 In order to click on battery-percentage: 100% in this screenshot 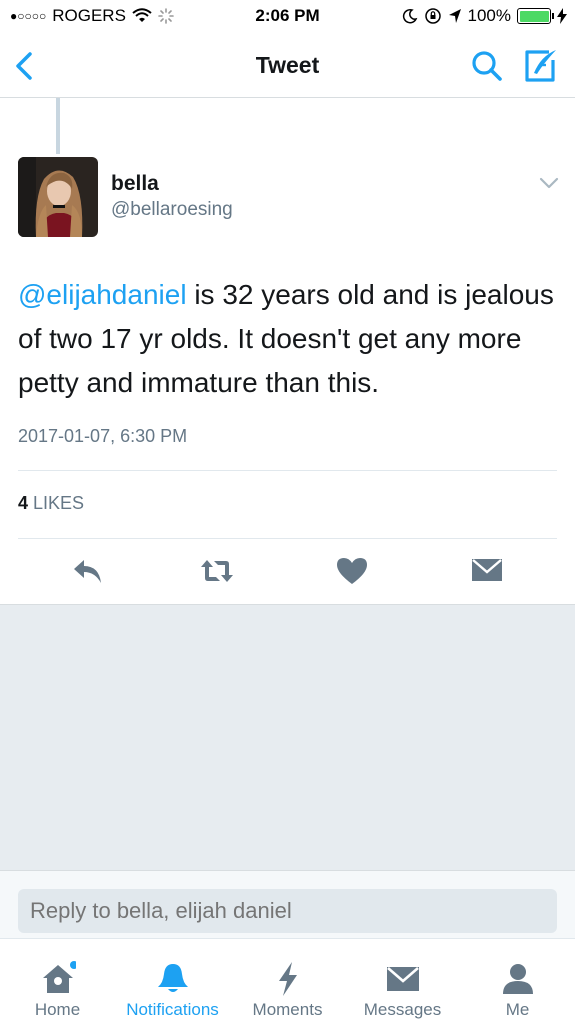, I will do `click(489, 15)`.